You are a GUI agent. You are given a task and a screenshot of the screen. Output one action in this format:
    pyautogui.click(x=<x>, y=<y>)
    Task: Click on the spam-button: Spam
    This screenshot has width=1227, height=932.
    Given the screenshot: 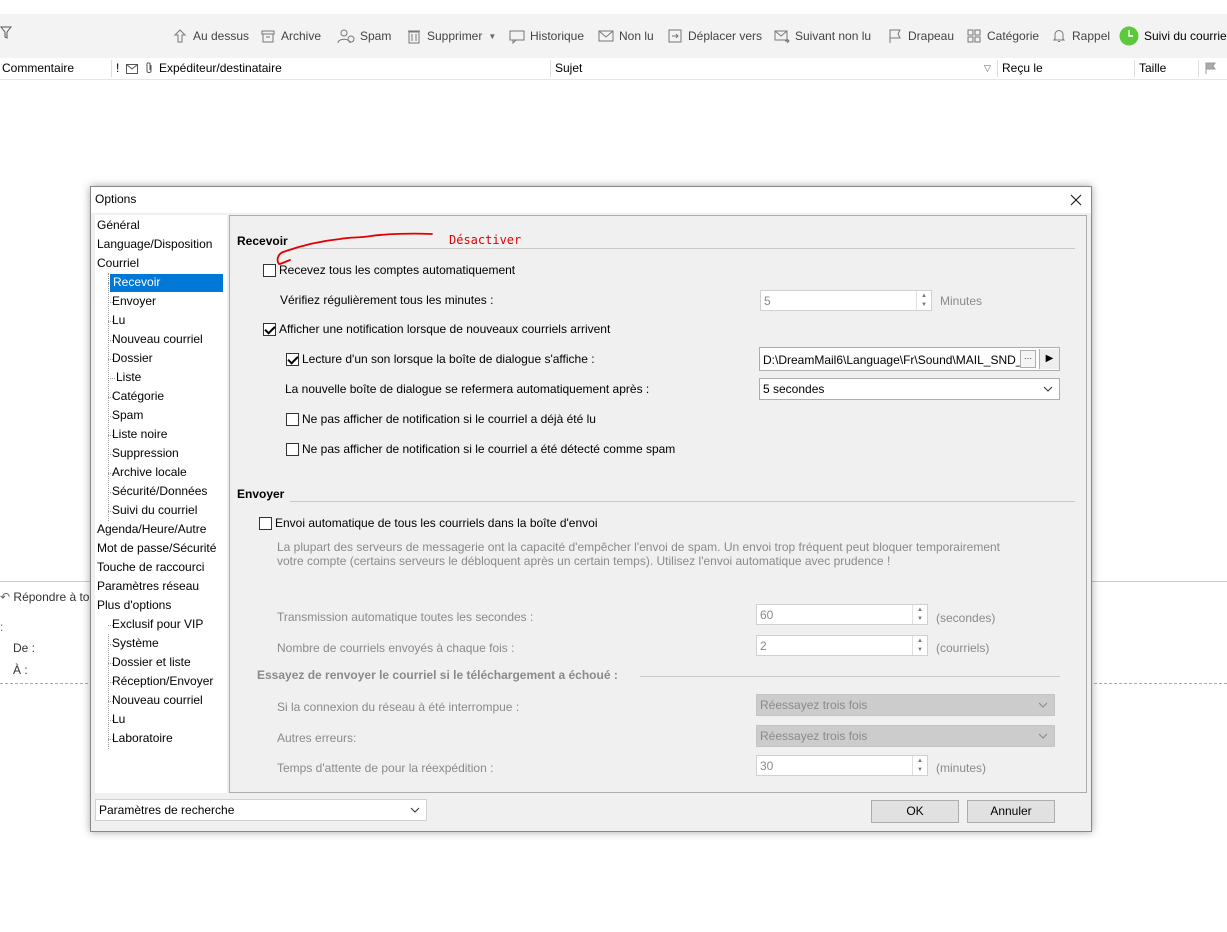 What is the action you would take?
    pyautogui.click(x=364, y=36)
    